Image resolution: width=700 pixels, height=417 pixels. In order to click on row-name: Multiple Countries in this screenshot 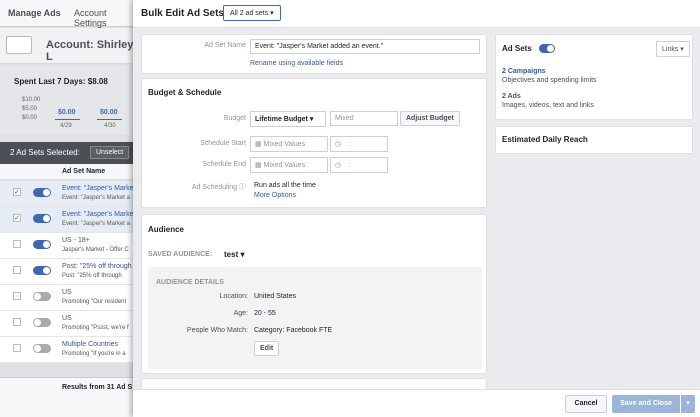, I will do `click(90, 344)`.